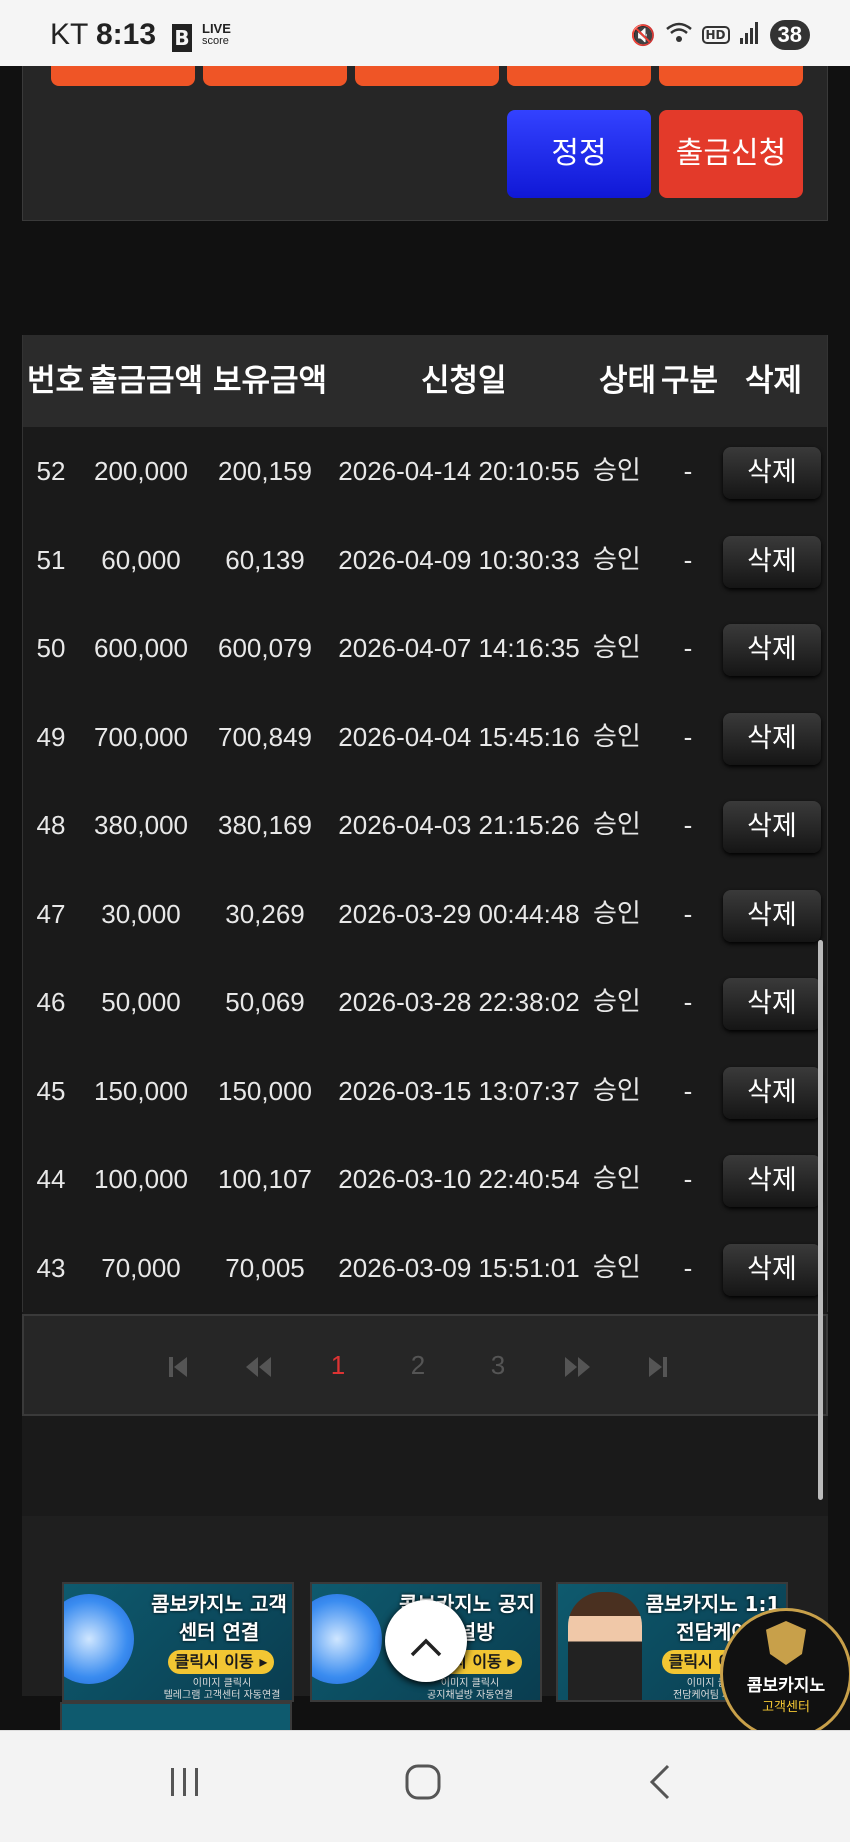 This screenshot has height=1842, width=850. Describe the element at coordinates (69, 34) in the screenshot. I see `carrier-label: KT` at that location.